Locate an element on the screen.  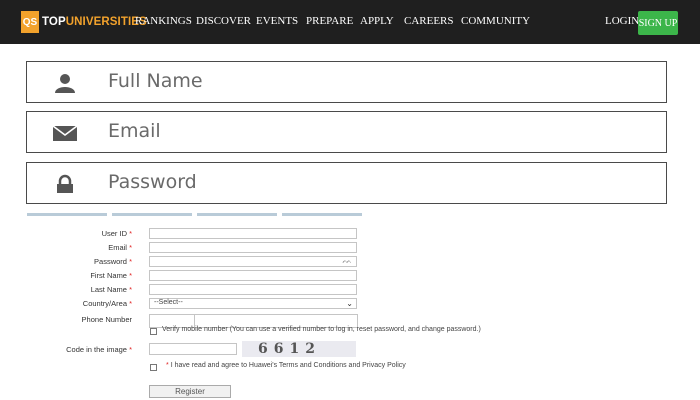
nav-item-events: EVENTS is located at coordinates (277, 21).